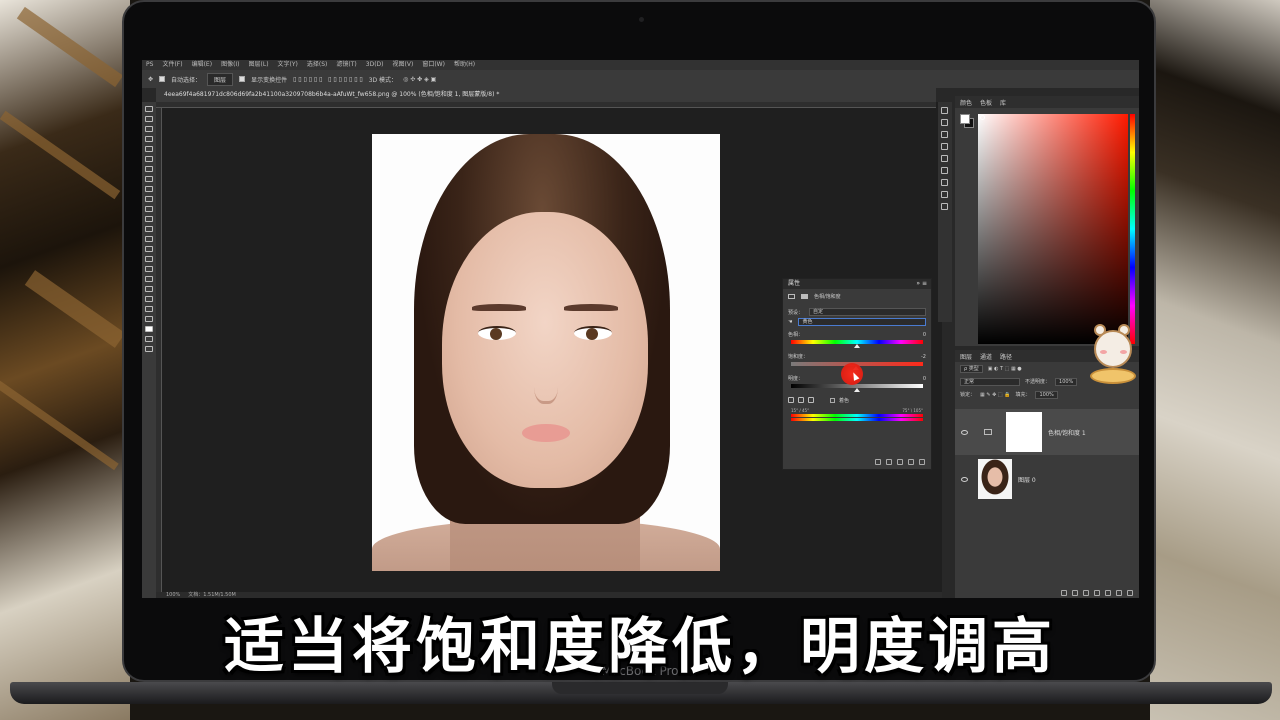 This screenshot has width=1280, height=720. What do you see at coordinates (1097, 593) in the screenshot?
I see `new-adjustment-icon` at bounding box center [1097, 593].